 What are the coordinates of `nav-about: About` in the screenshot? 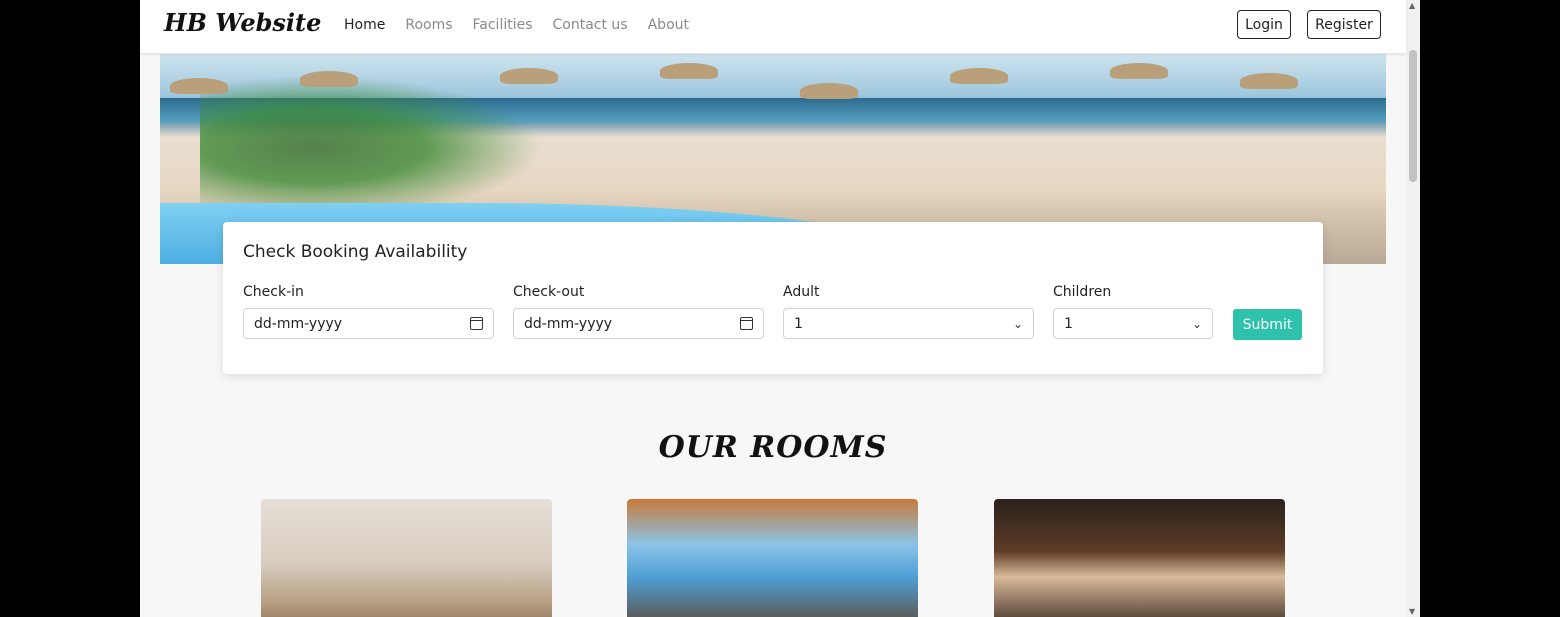 It's located at (668, 25).